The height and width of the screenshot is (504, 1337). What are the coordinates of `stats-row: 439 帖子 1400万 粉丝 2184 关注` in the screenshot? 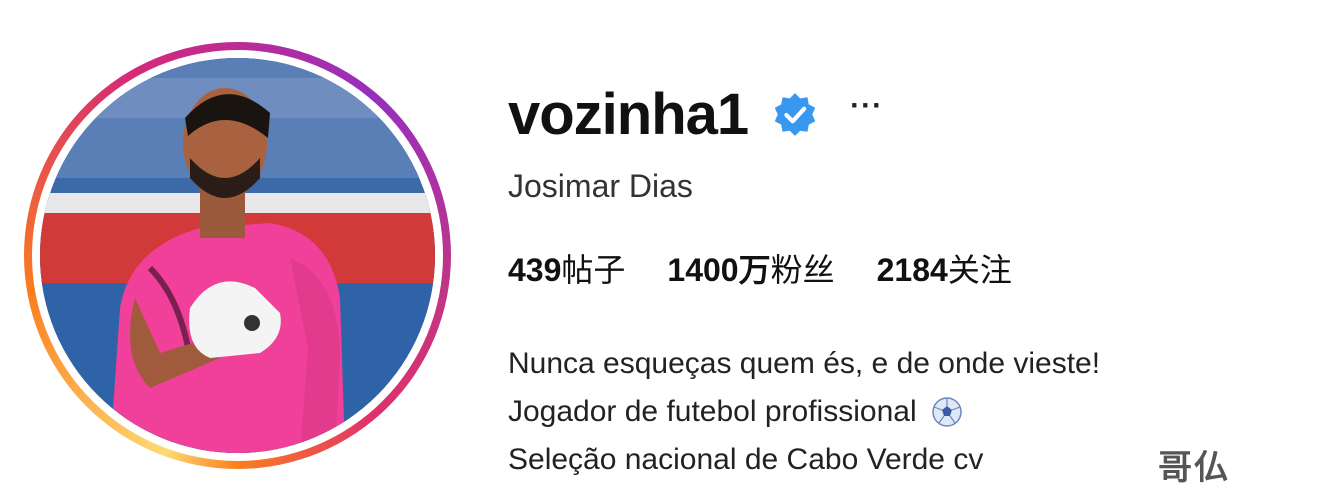 It's located at (760, 268).